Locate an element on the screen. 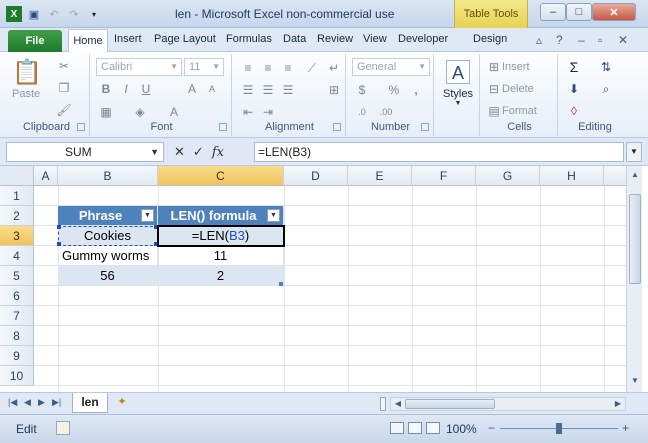 This screenshot has height=443, width=648. sort-filter-icon: ⇅ is located at coordinates (606, 67).